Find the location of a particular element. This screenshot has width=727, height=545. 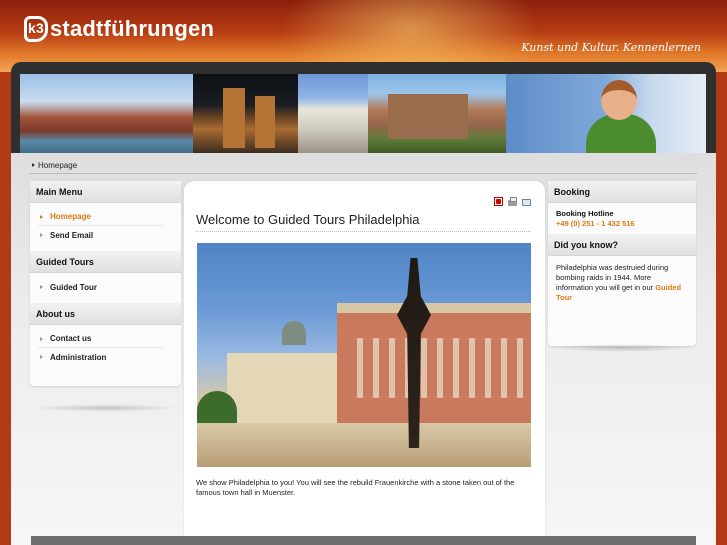

breadcrumb-arrow-icon is located at coordinates (33, 165).